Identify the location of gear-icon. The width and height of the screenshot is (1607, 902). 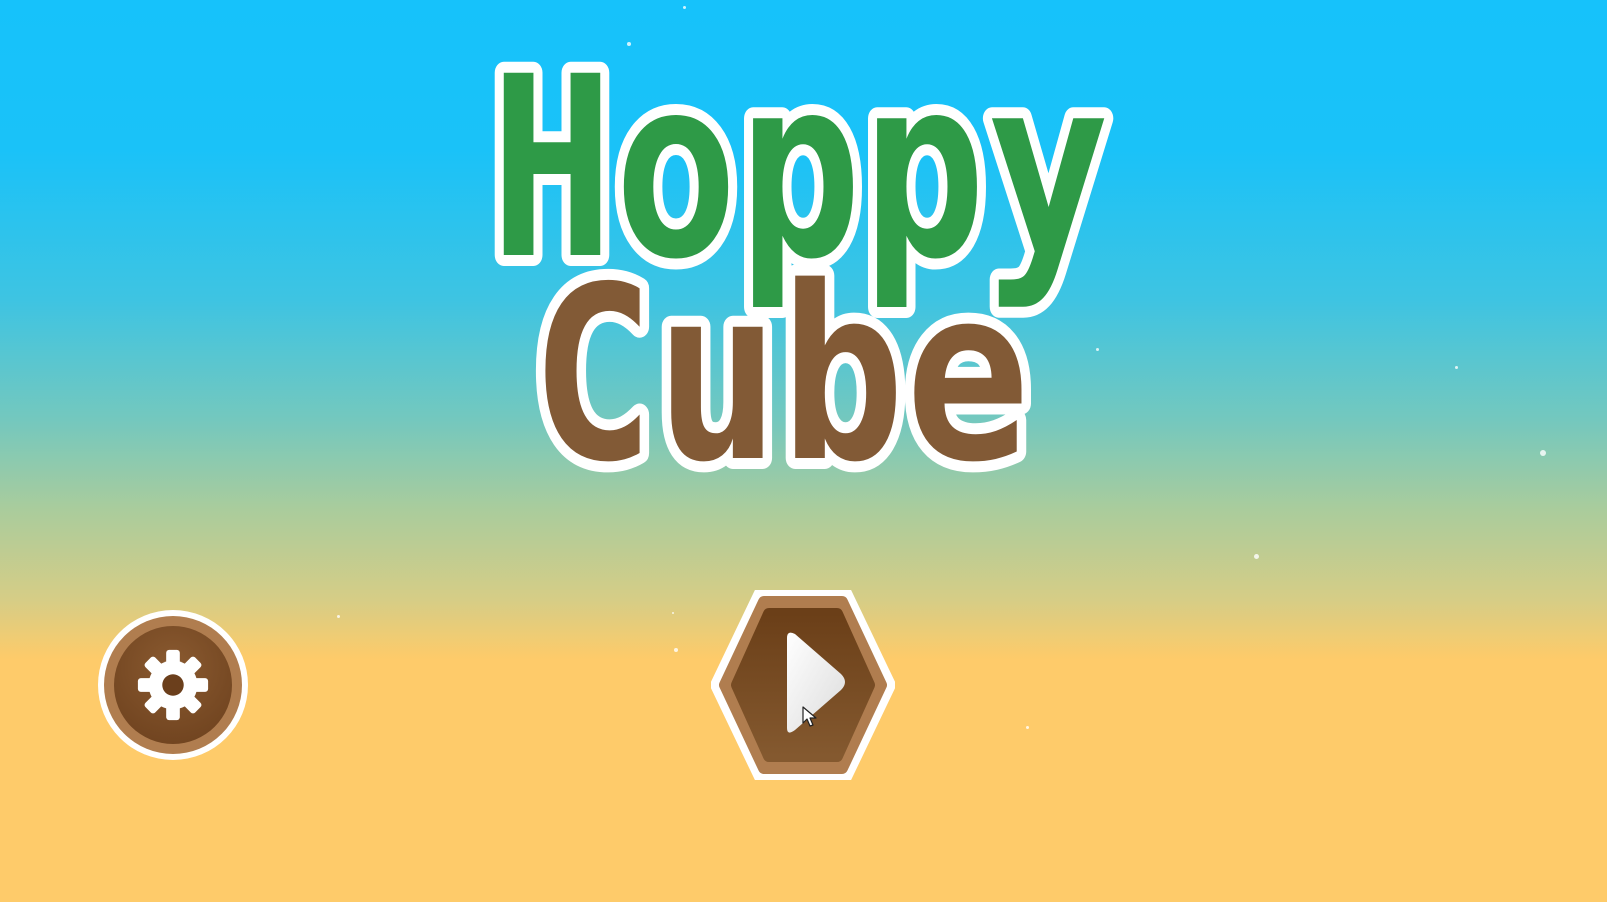
(173, 685).